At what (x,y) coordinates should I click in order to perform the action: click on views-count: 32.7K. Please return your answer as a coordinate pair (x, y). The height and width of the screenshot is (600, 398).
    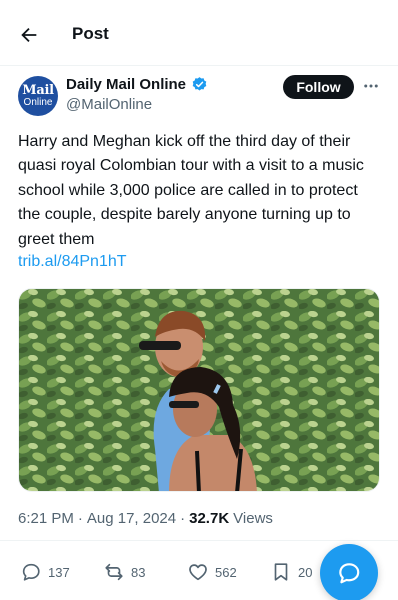
    Looking at the image, I should click on (209, 518).